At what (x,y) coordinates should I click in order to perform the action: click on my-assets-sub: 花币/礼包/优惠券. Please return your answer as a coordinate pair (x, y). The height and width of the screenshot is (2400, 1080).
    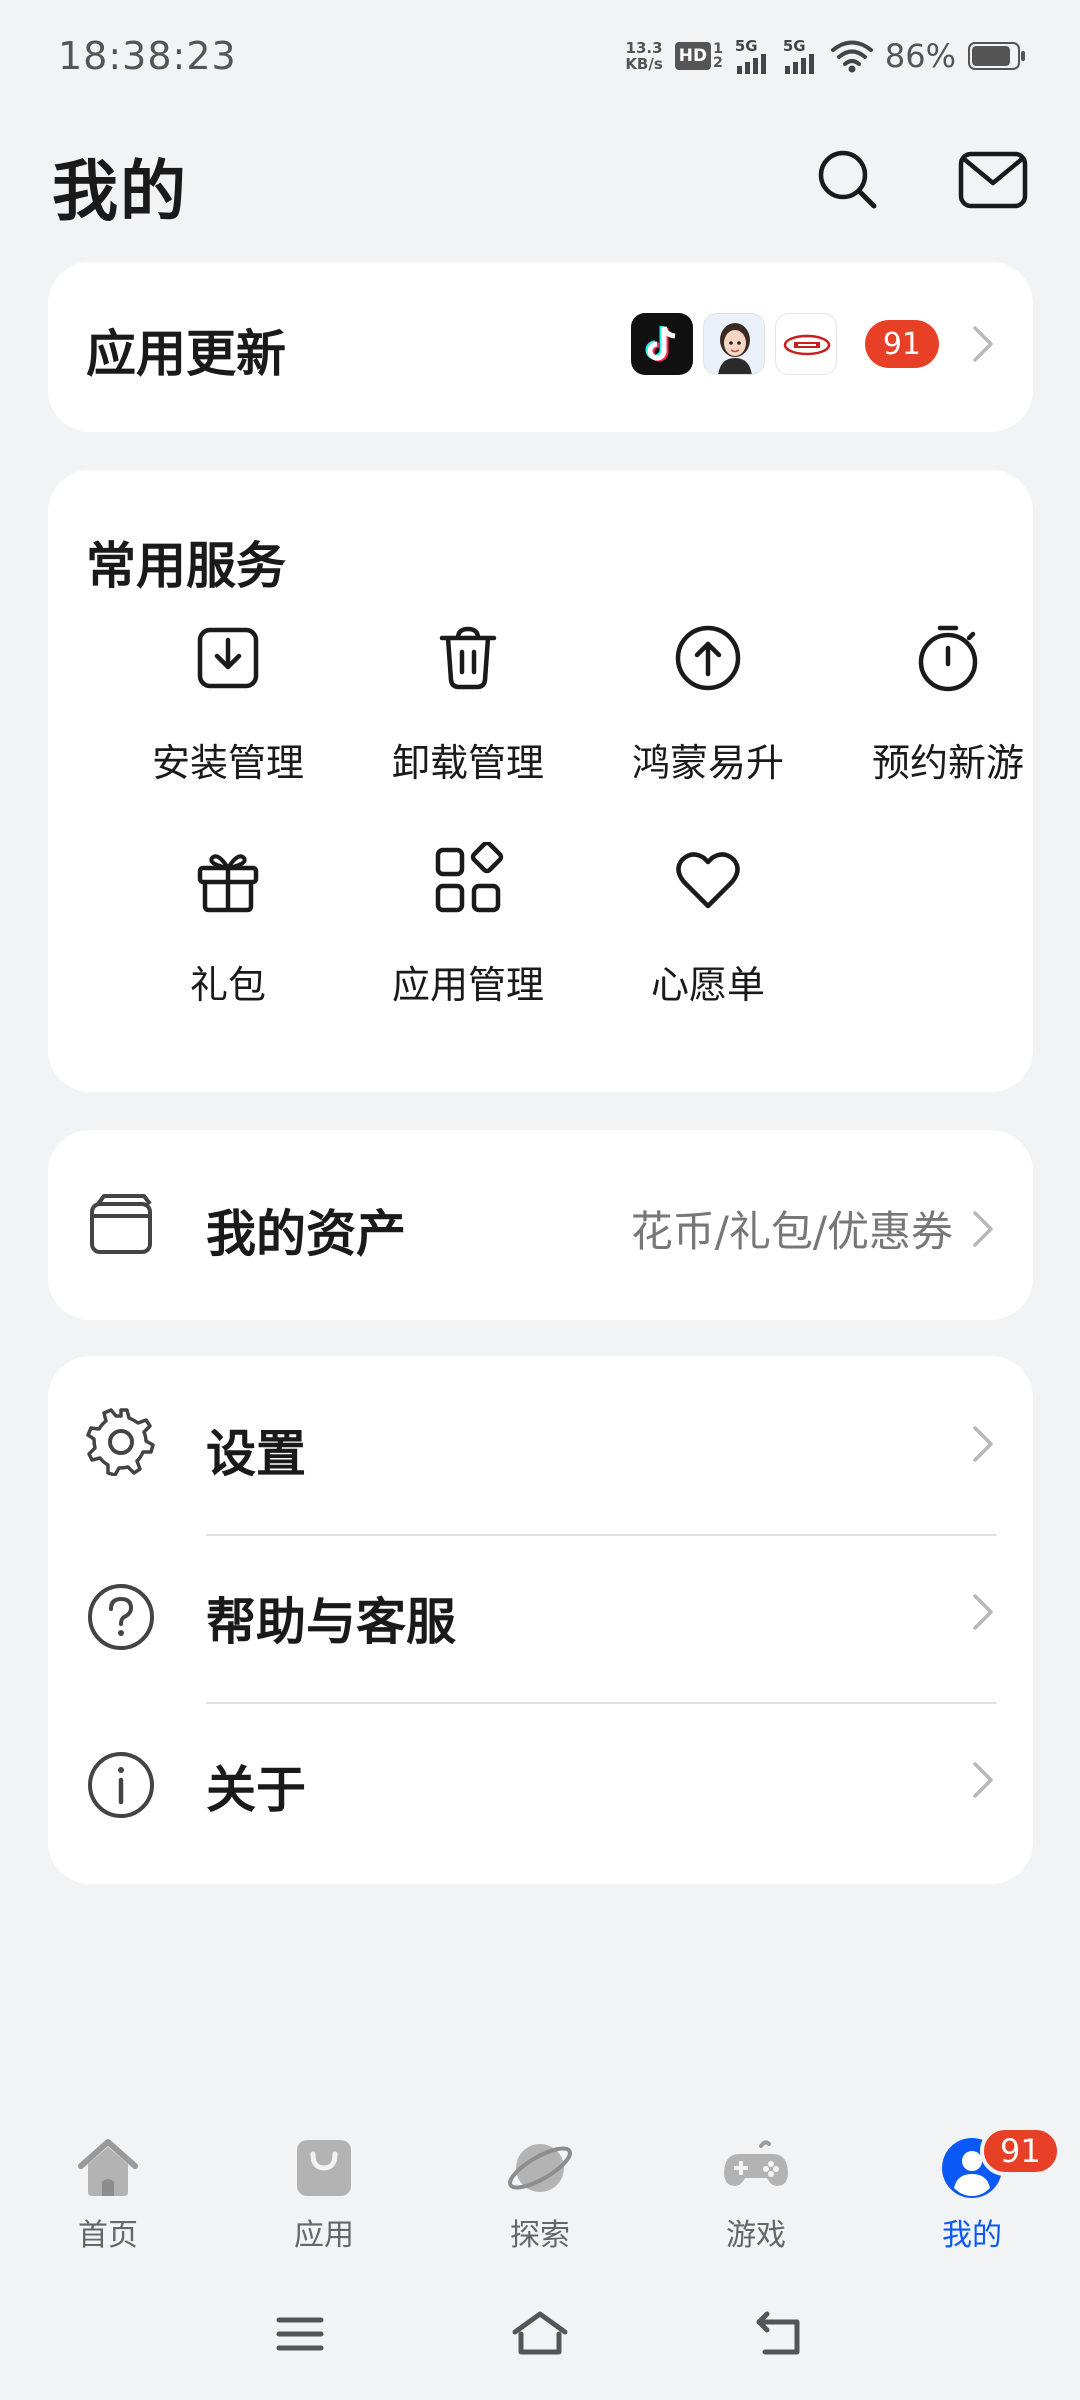
    Looking at the image, I should click on (791, 1231).